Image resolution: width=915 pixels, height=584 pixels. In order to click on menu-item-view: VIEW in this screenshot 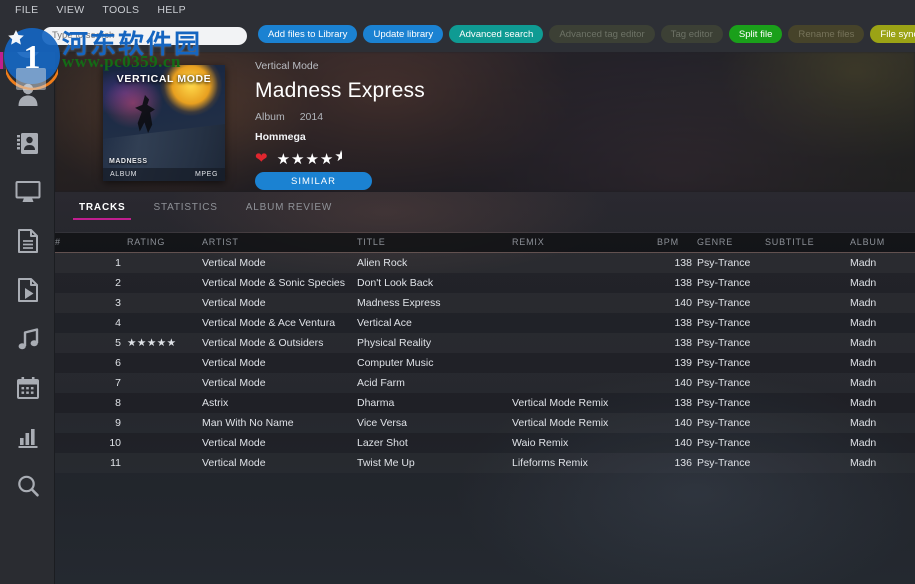, I will do `click(70, 10)`.